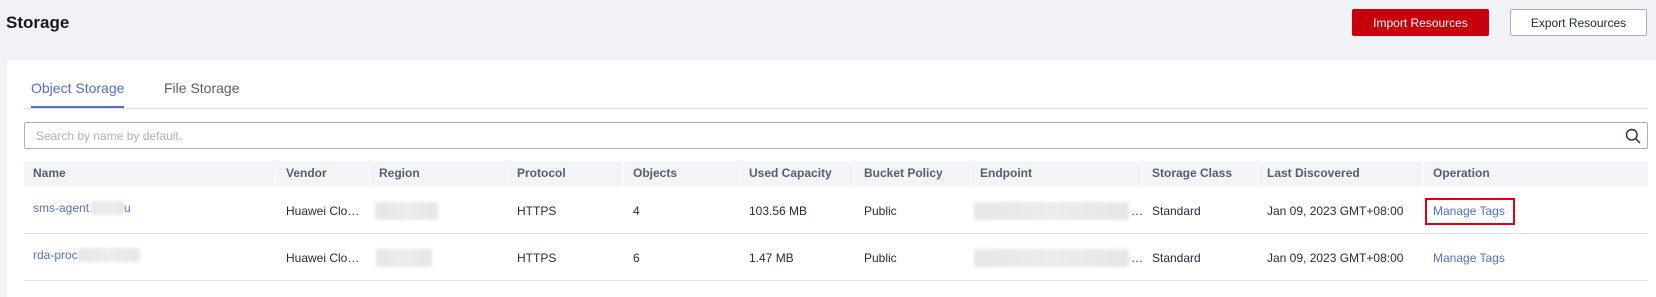 The height and width of the screenshot is (297, 1656). What do you see at coordinates (566, 174) in the screenshot?
I see `column-header-protocol: Protocol` at bounding box center [566, 174].